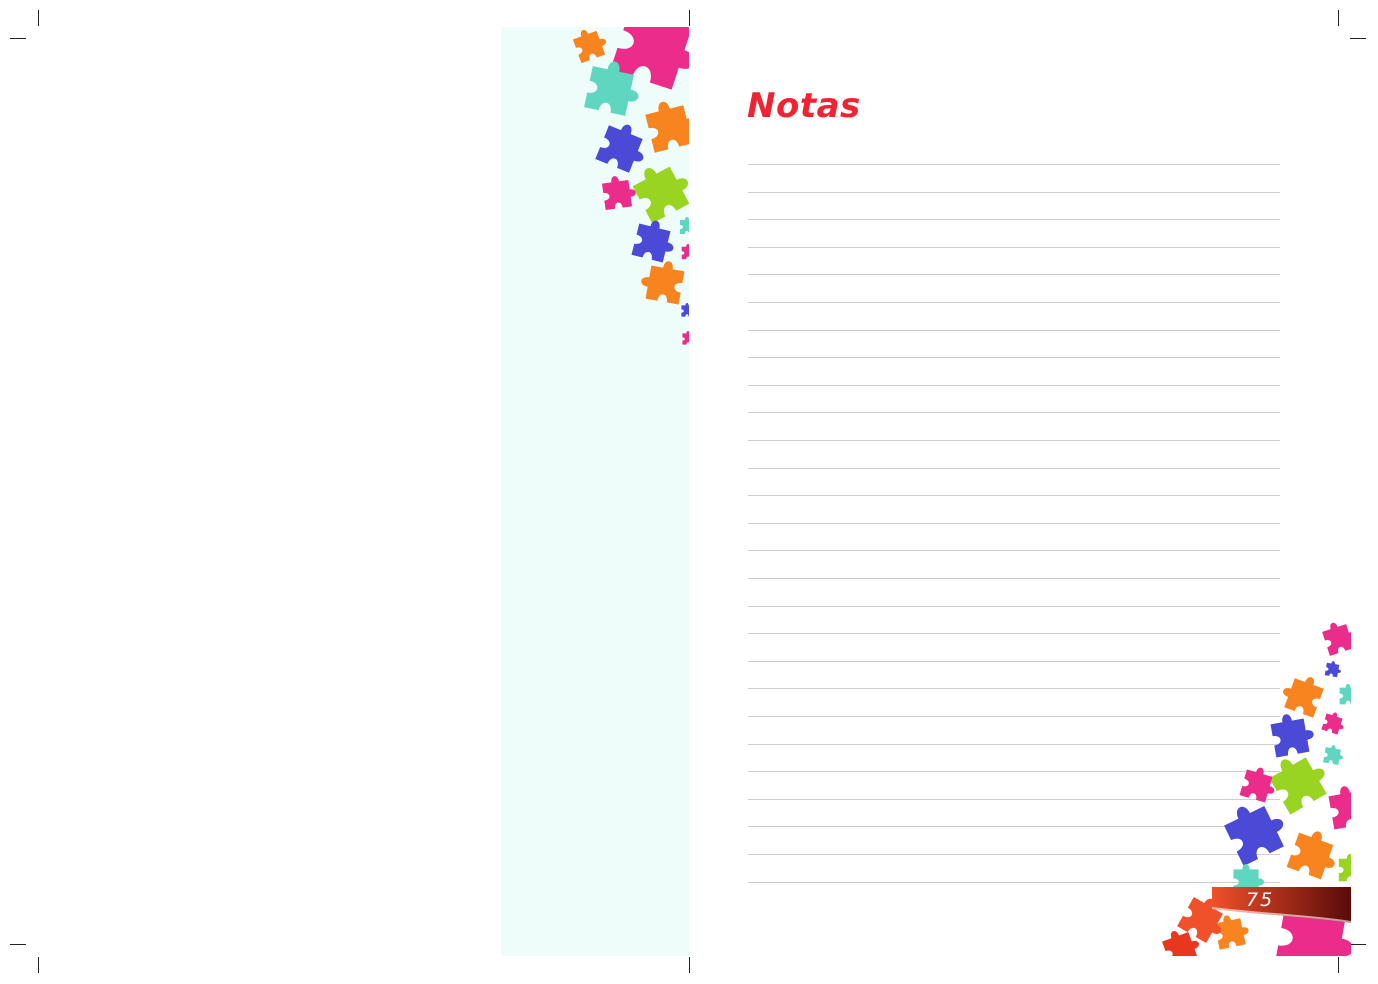 The width and height of the screenshot is (1378, 984). What do you see at coordinates (1260, 900) in the screenshot?
I see `page-number: 75` at bounding box center [1260, 900].